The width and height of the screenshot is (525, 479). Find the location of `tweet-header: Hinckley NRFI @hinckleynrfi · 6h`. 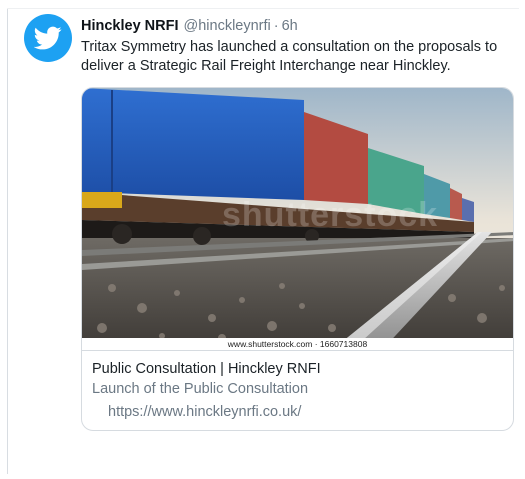

tweet-header: Hinckley NRFI @hinckleynrfi · 6h is located at coordinates (297, 26).